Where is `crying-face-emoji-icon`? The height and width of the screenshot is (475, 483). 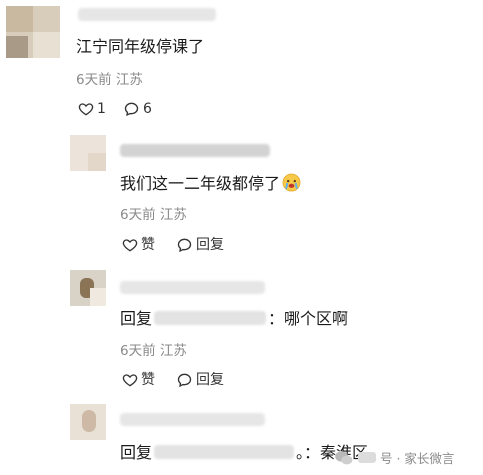
crying-face-emoji-icon is located at coordinates (291, 185).